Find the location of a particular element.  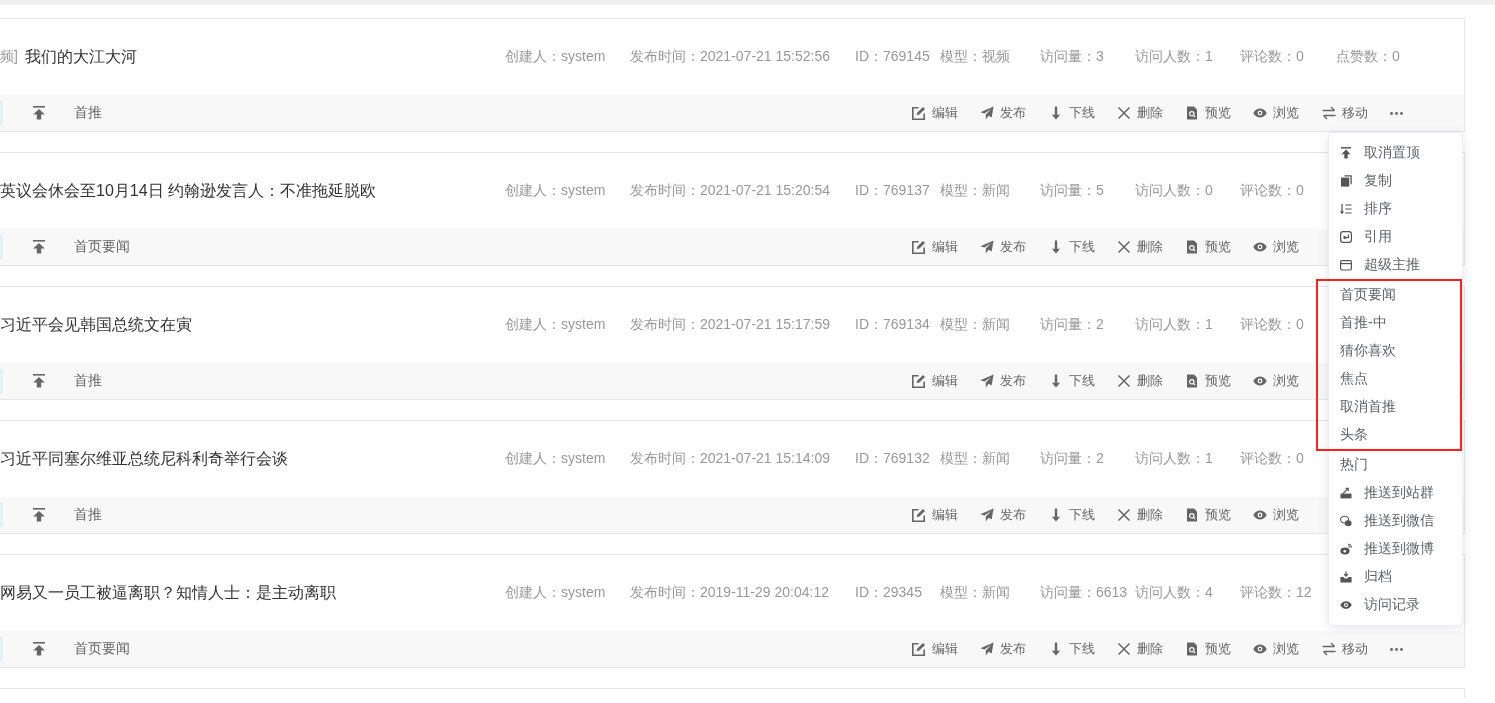

sort-icon is located at coordinates (1346, 209).